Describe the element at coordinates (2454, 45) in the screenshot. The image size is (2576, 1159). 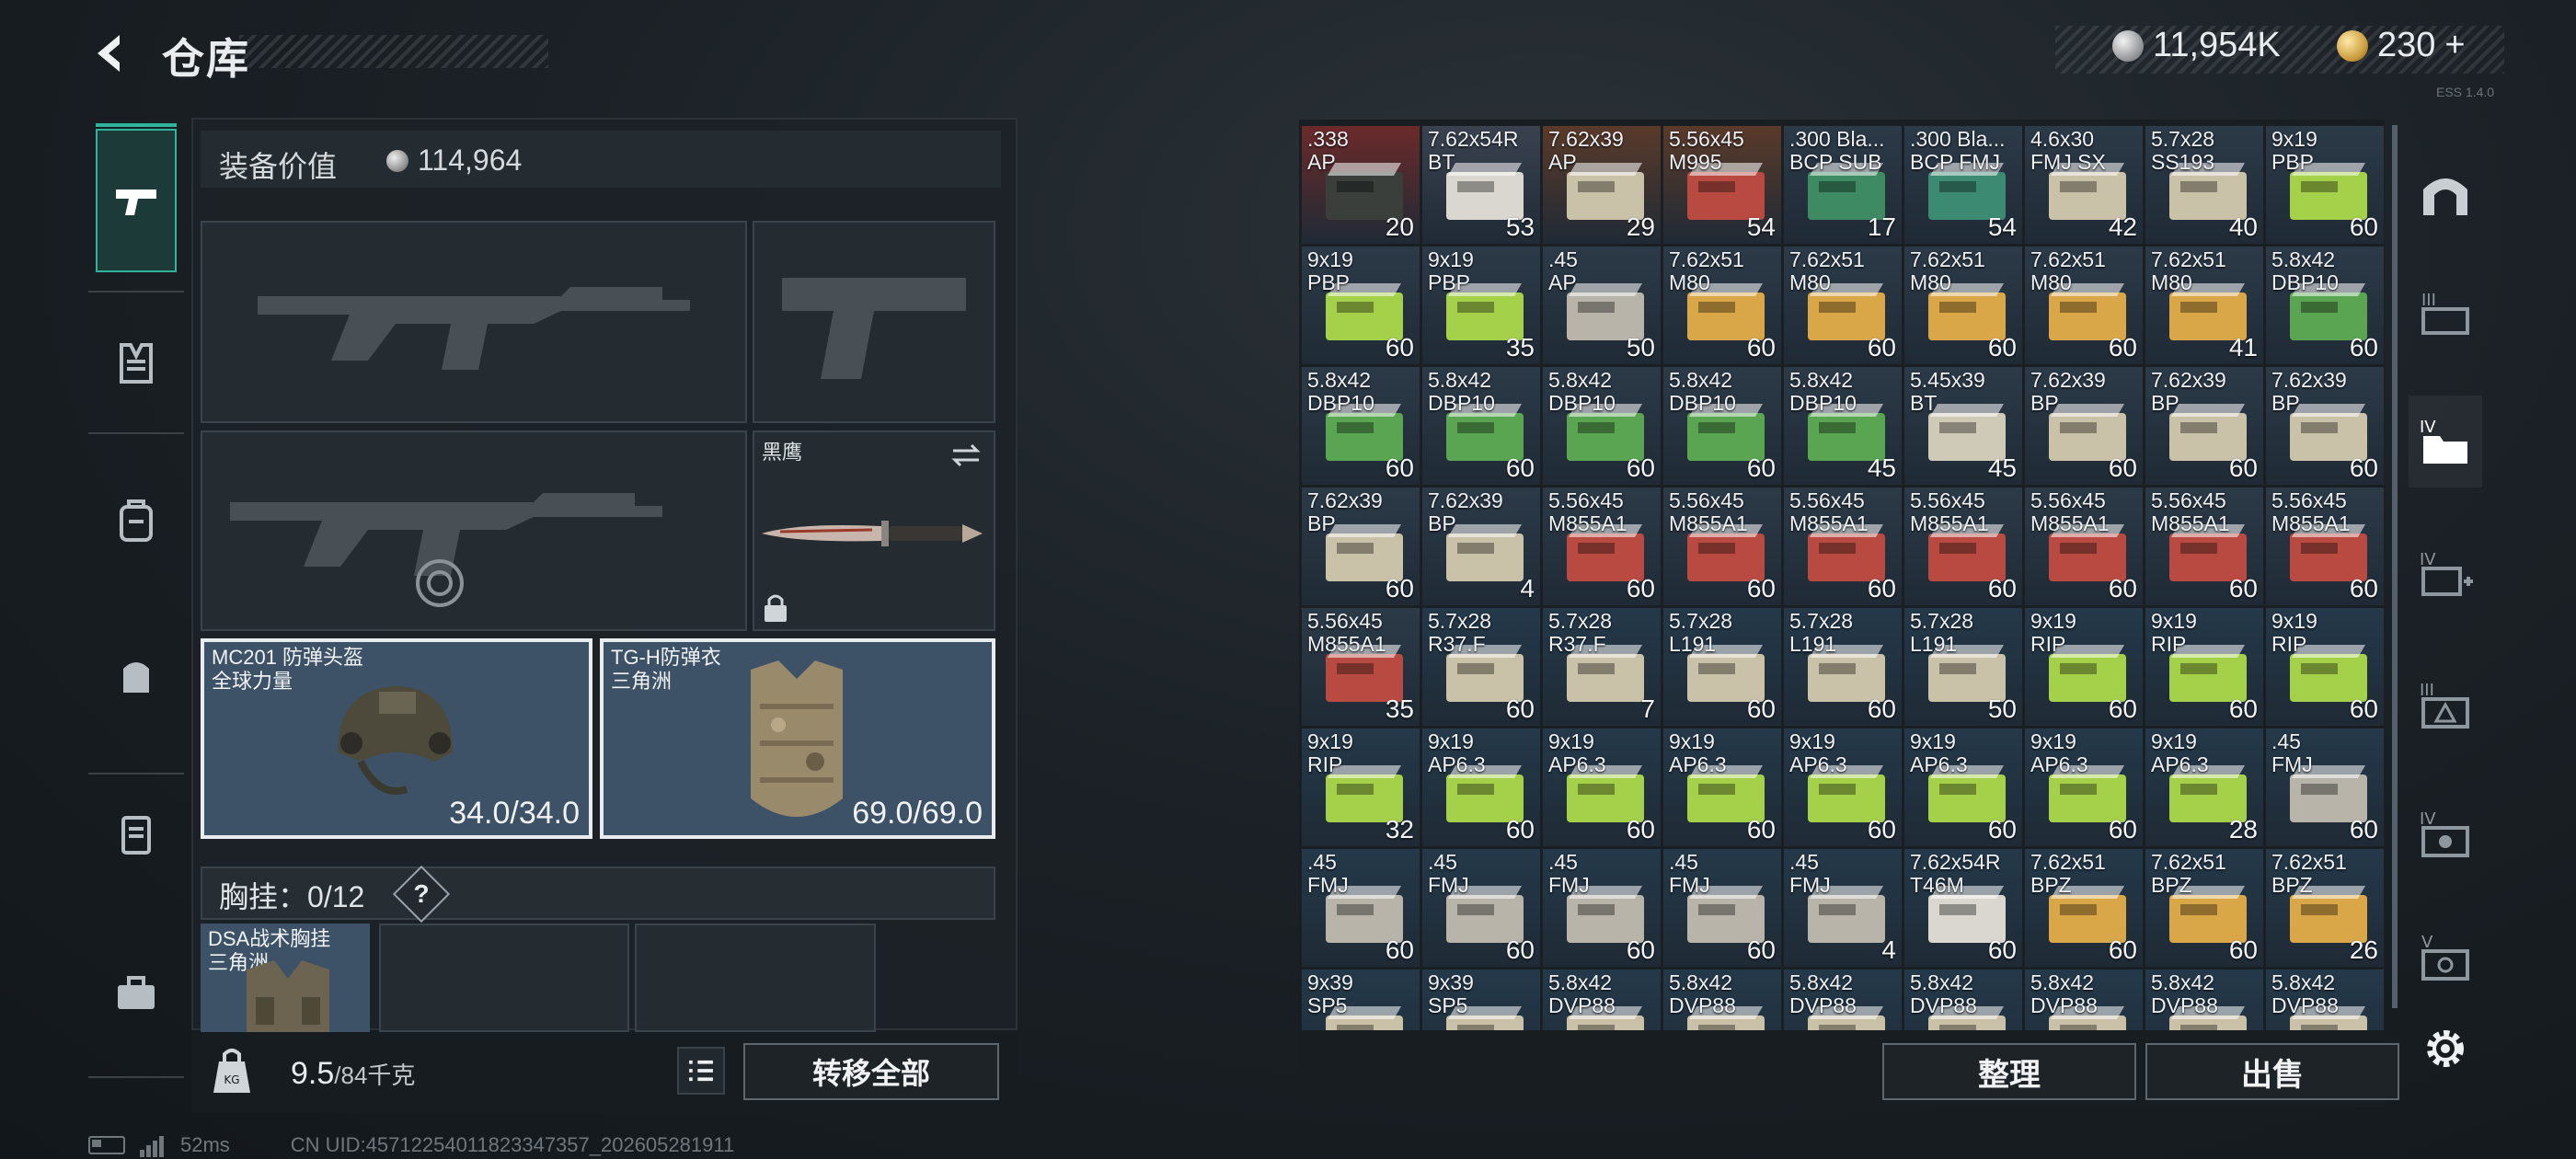
I see `gold-add-button: +` at that location.